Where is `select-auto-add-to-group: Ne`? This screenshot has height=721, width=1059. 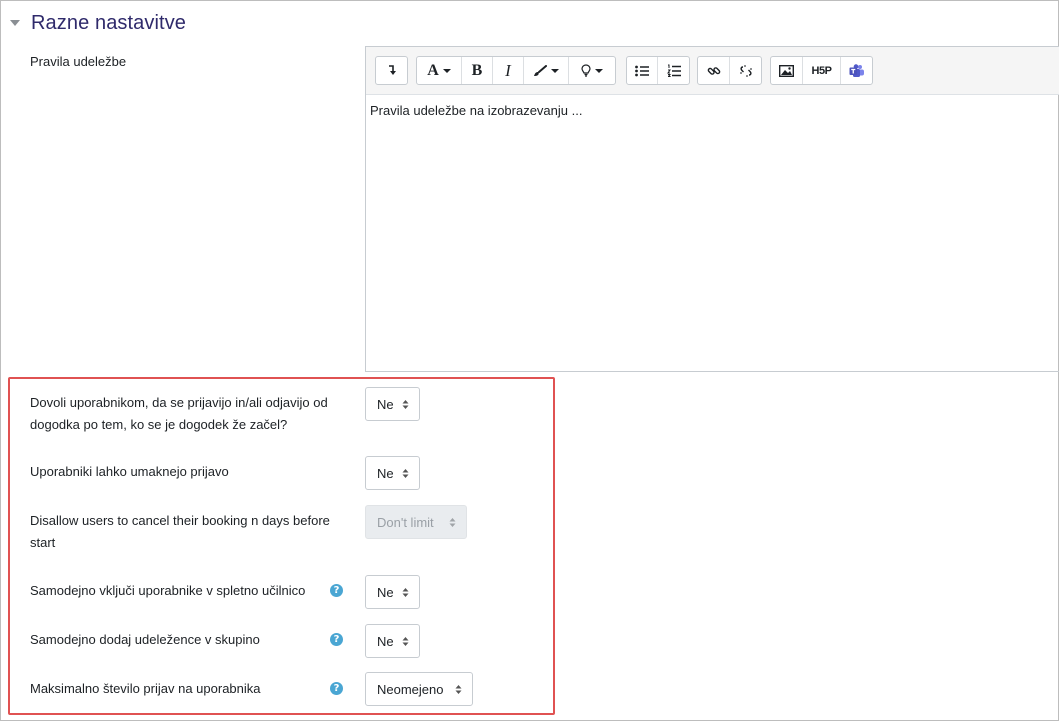 select-auto-add-to-group: Ne is located at coordinates (392, 641).